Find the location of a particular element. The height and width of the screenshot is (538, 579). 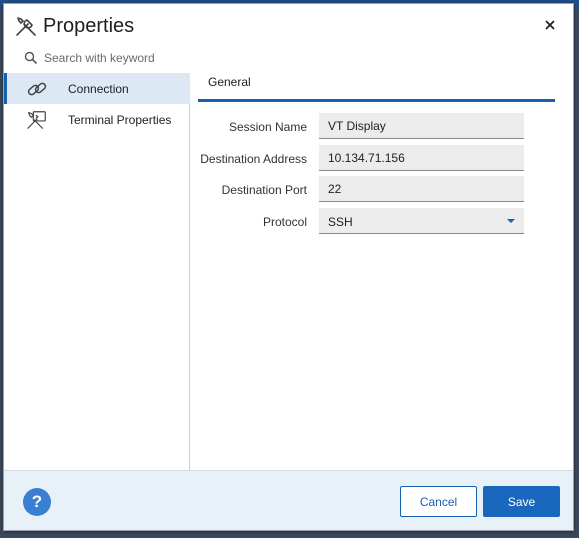

chevron-down-icon is located at coordinates (511, 221).